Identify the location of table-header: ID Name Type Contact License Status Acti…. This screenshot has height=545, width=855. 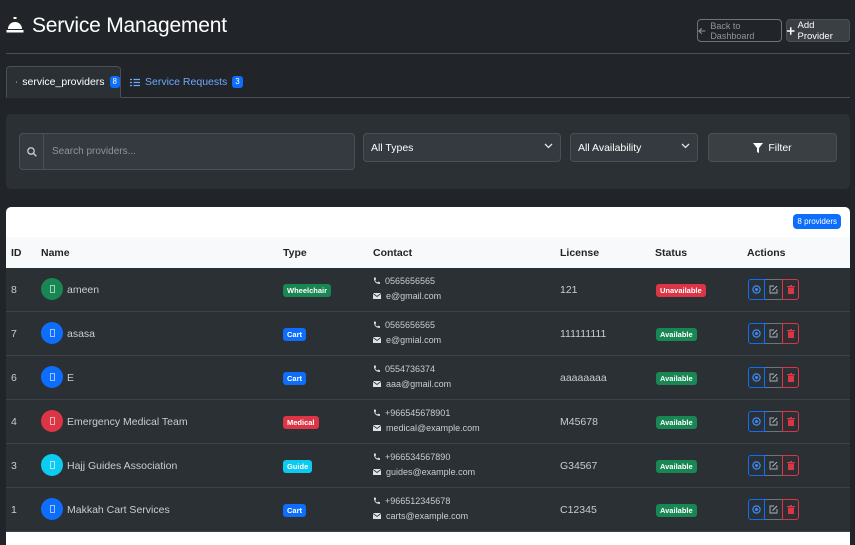
(428, 252).